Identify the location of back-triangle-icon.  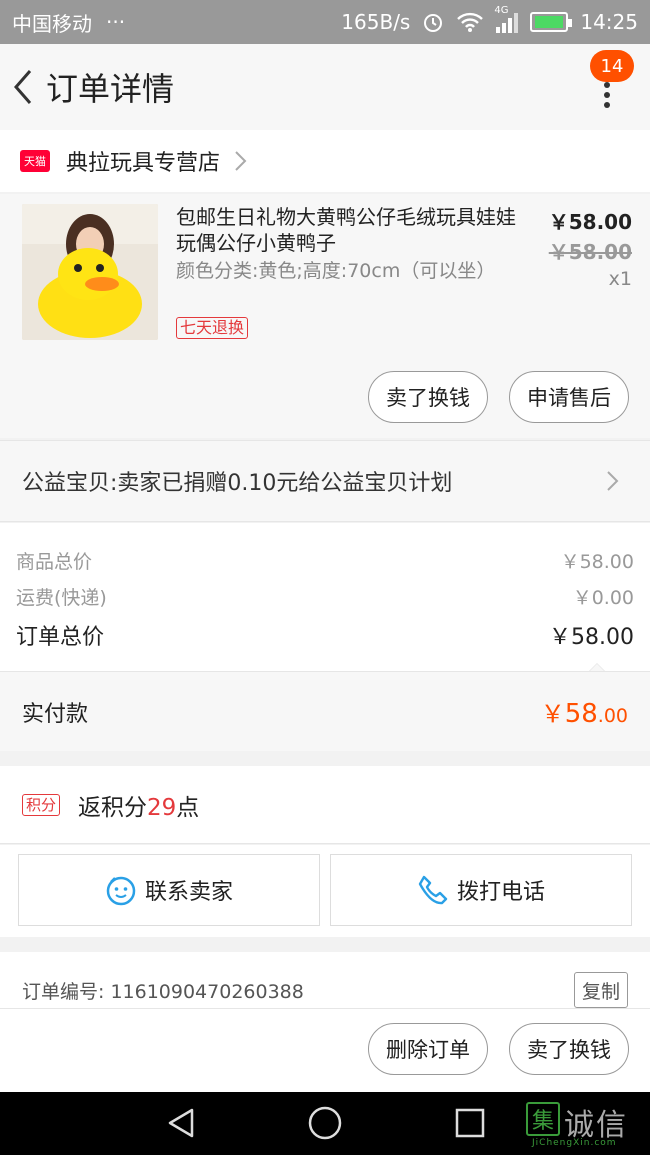
(181, 1123).